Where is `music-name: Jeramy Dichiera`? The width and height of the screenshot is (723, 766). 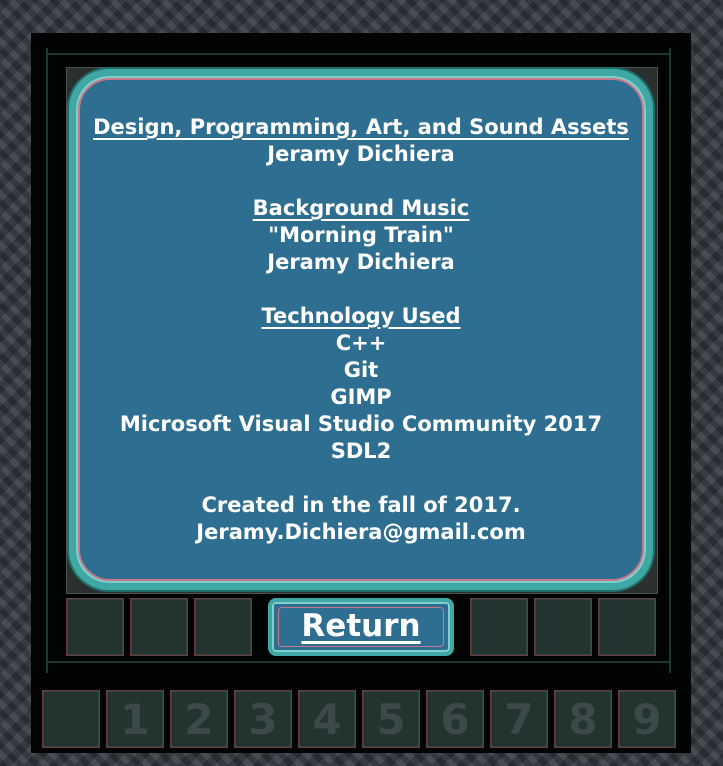
music-name: Jeramy Dichiera is located at coordinates (361, 262).